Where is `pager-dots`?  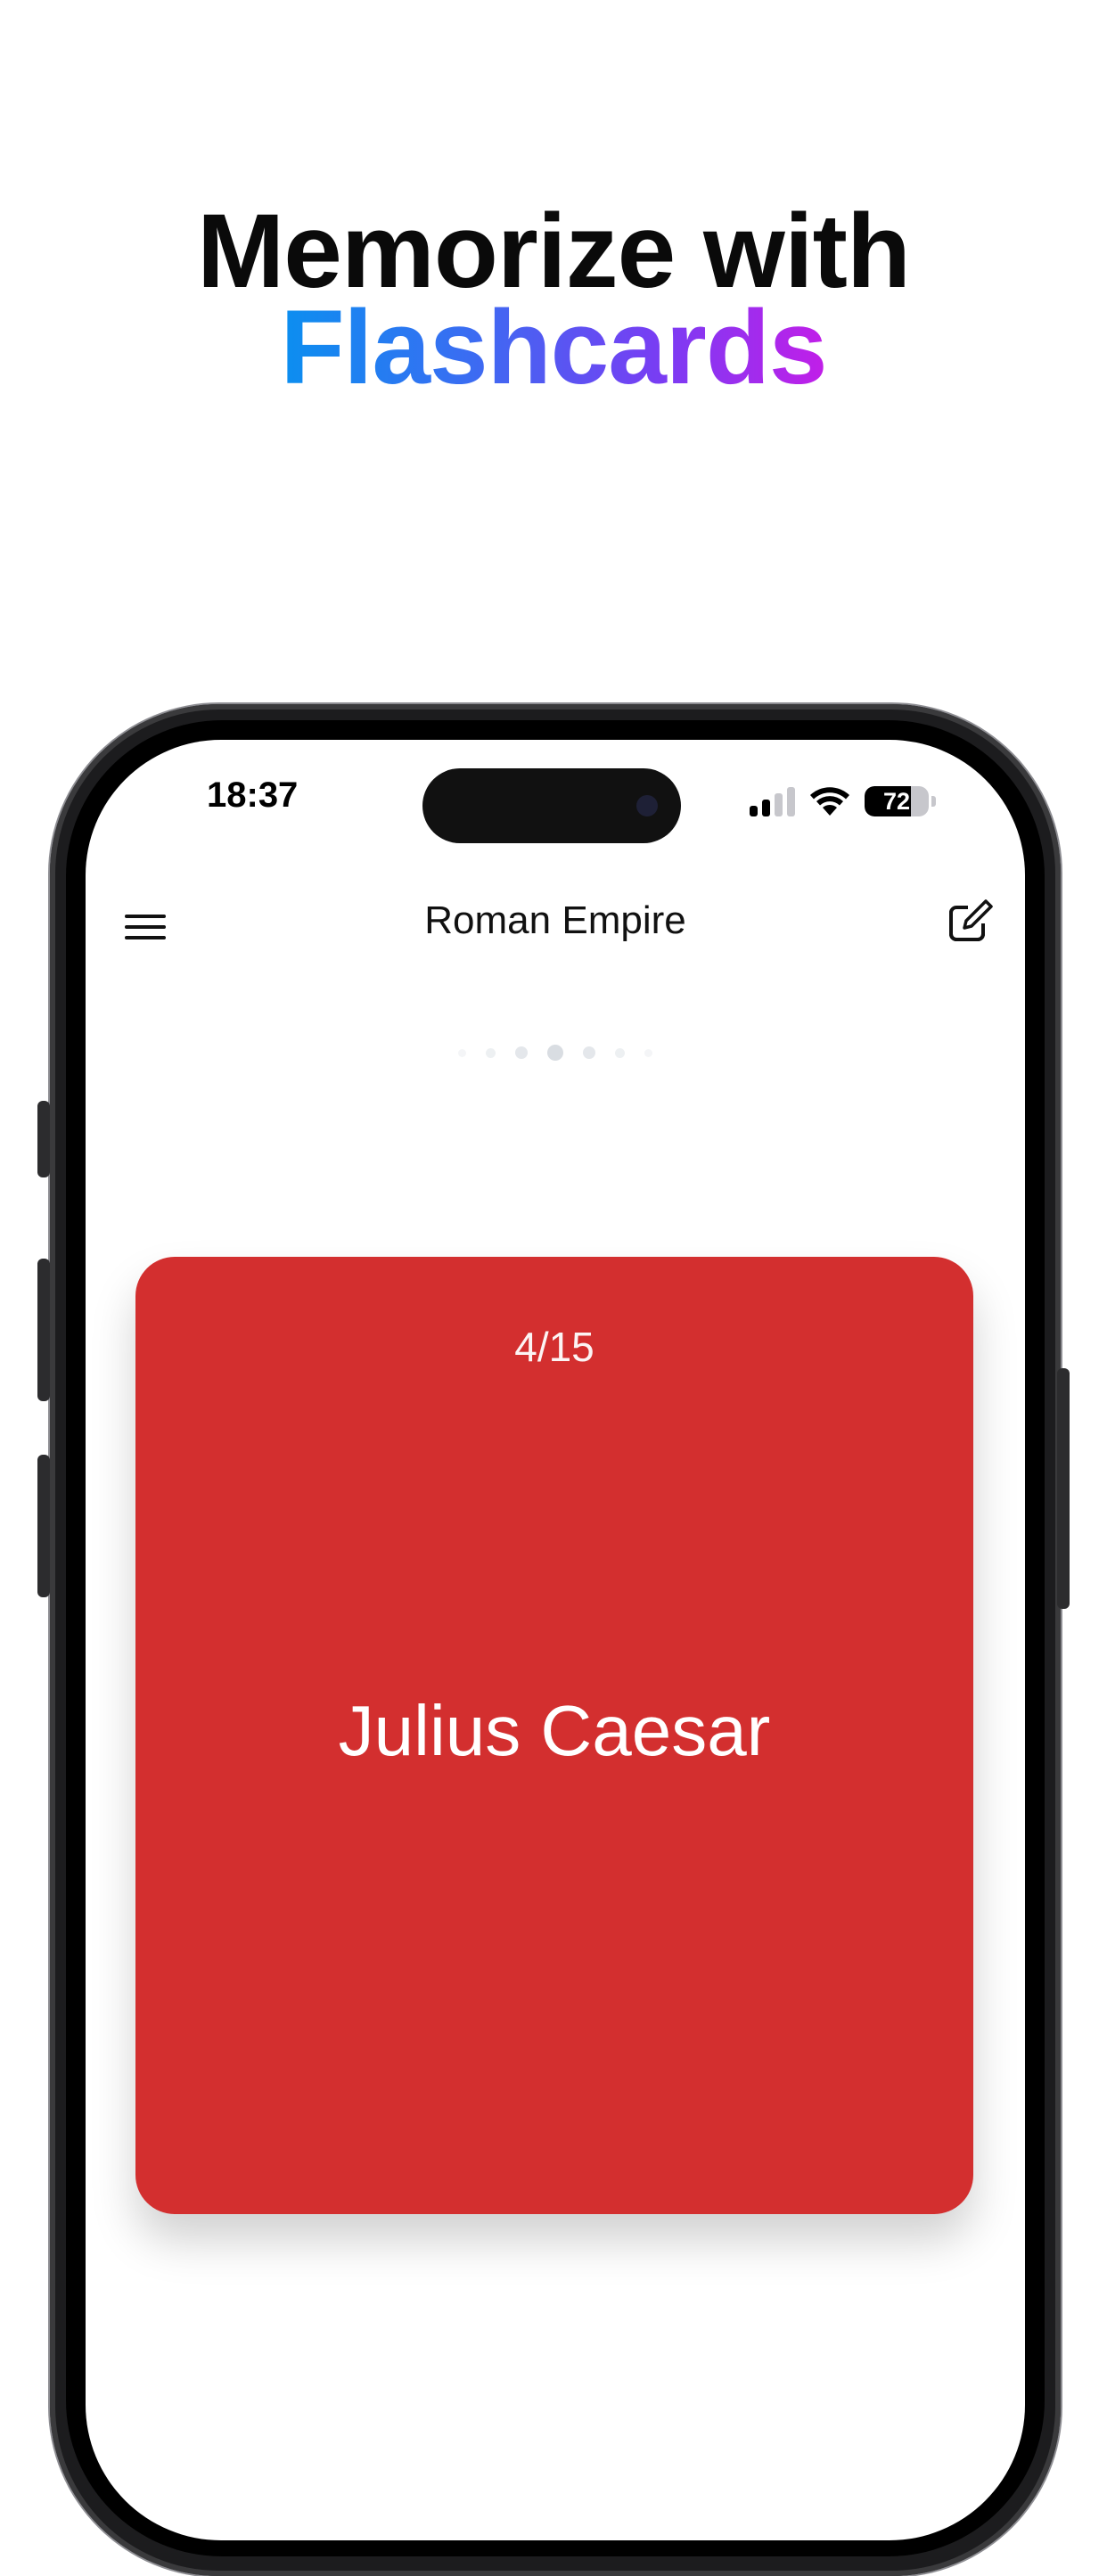 pager-dots is located at coordinates (555, 1053).